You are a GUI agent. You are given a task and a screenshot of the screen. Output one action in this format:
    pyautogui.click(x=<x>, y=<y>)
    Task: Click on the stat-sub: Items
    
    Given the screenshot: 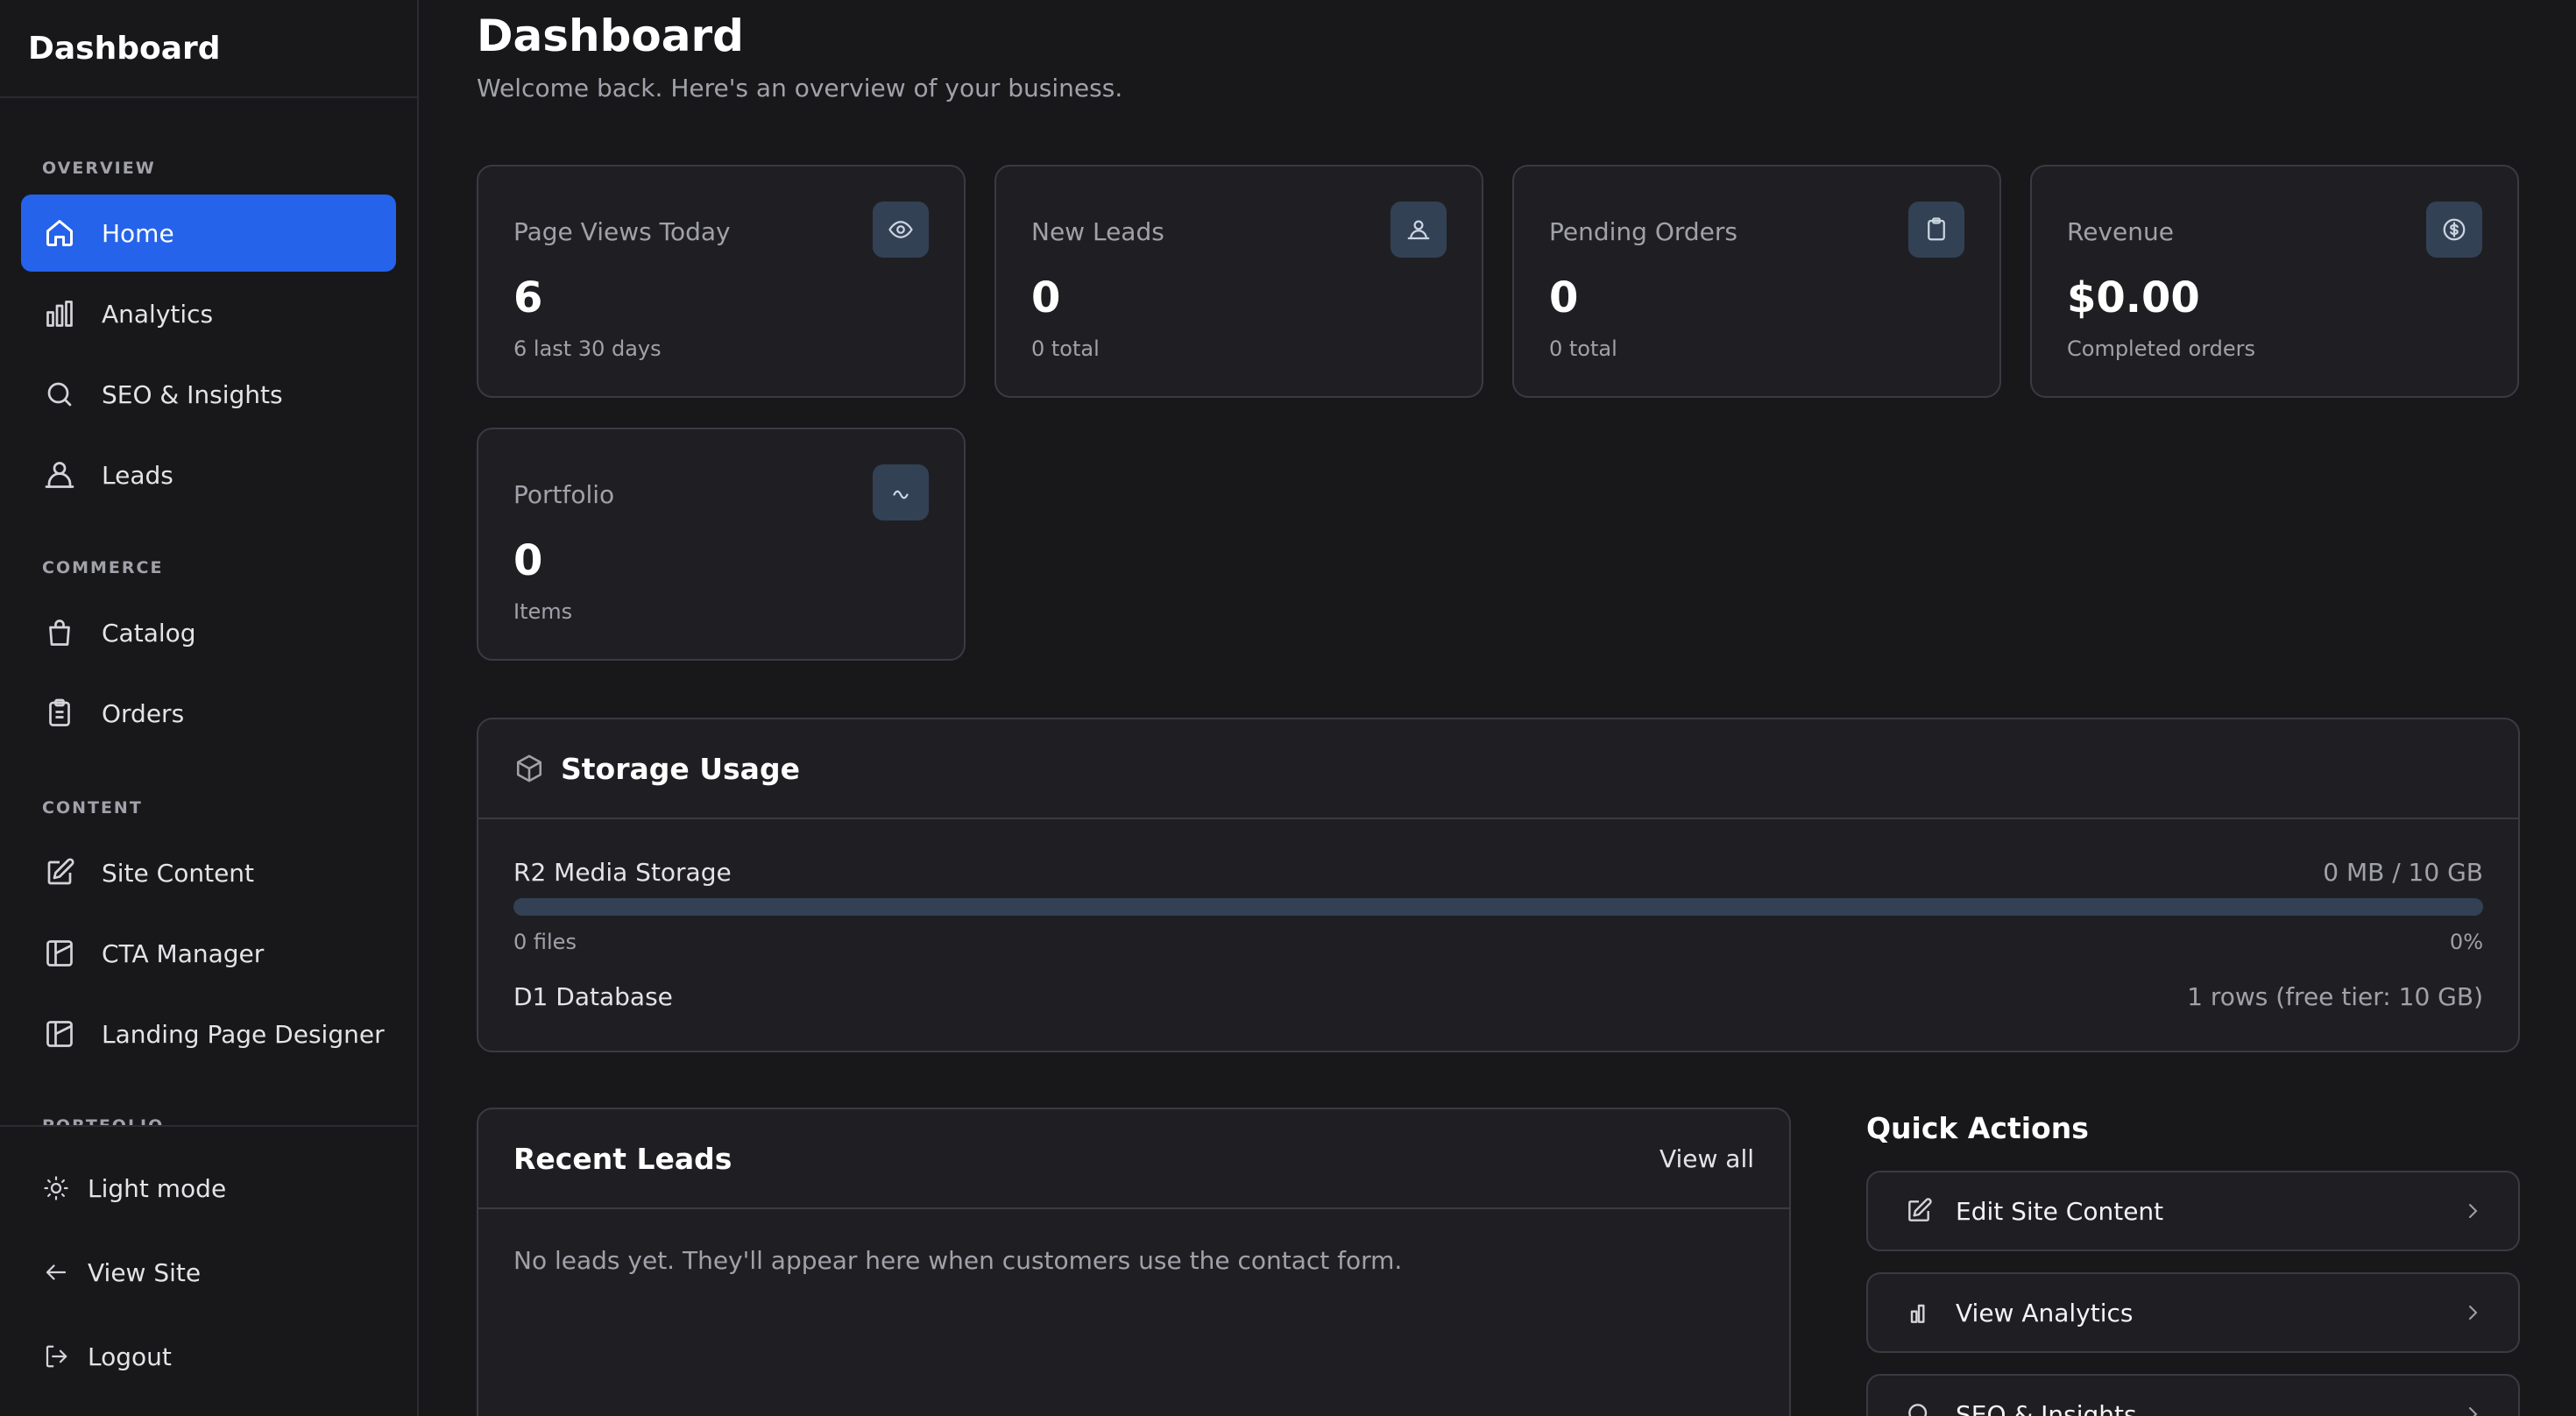 What is the action you would take?
    pyautogui.click(x=543, y=611)
    